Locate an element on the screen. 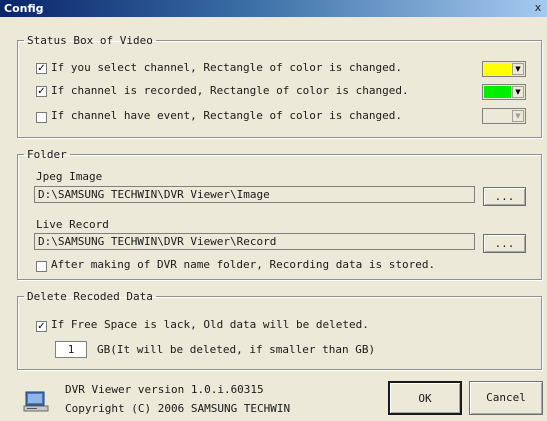 This screenshot has height=421, width=547. free-space-checkbox: ✓ is located at coordinates (41, 326).